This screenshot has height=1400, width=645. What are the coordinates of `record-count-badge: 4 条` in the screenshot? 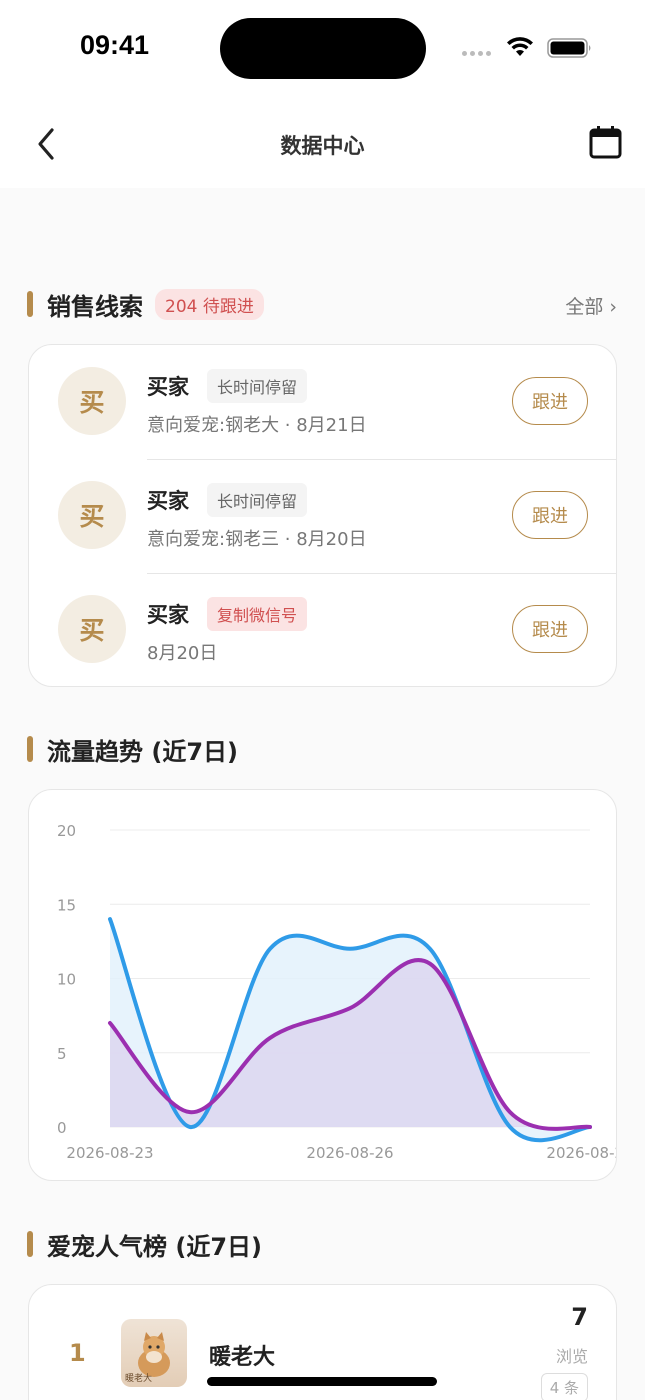 It's located at (564, 1386).